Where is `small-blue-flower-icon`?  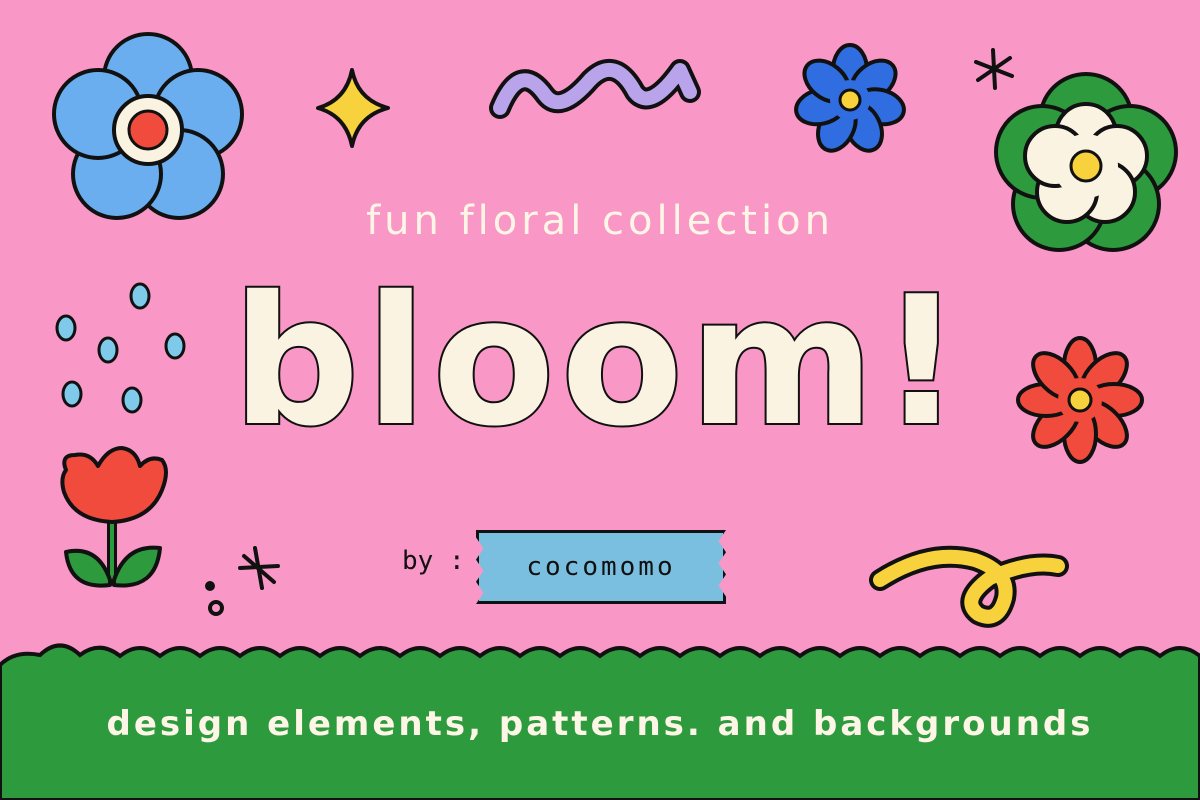
small-blue-flower-icon is located at coordinates (850, 98).